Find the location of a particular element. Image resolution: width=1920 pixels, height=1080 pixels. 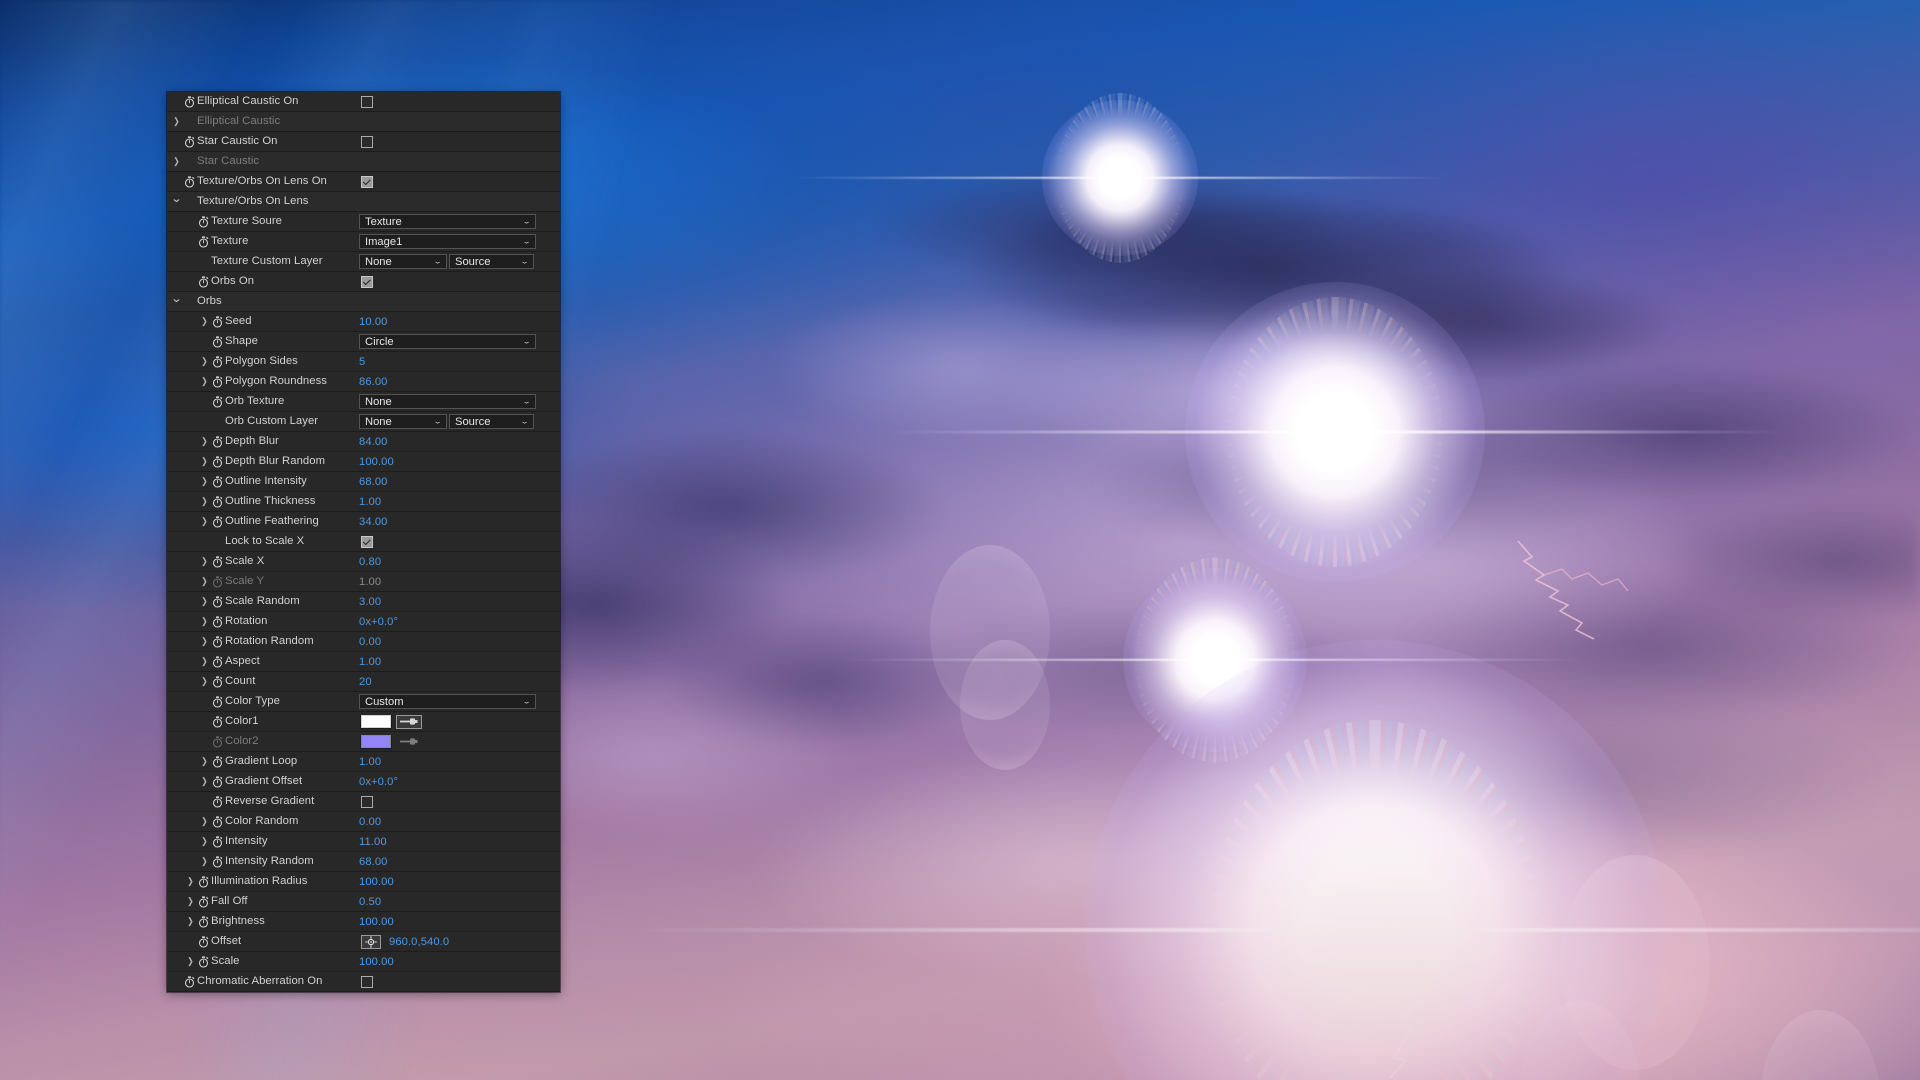

property-row-illumination-radius: ❯ Illumination Radius 100.00 is located at coordinates (363, 882).